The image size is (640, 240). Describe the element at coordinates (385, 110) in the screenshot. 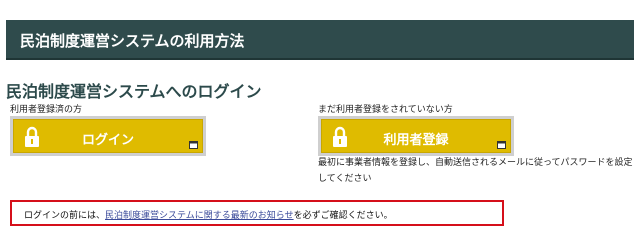

I see `unregistered-user-caption: まだ利用者登録をされていない方` at that location.